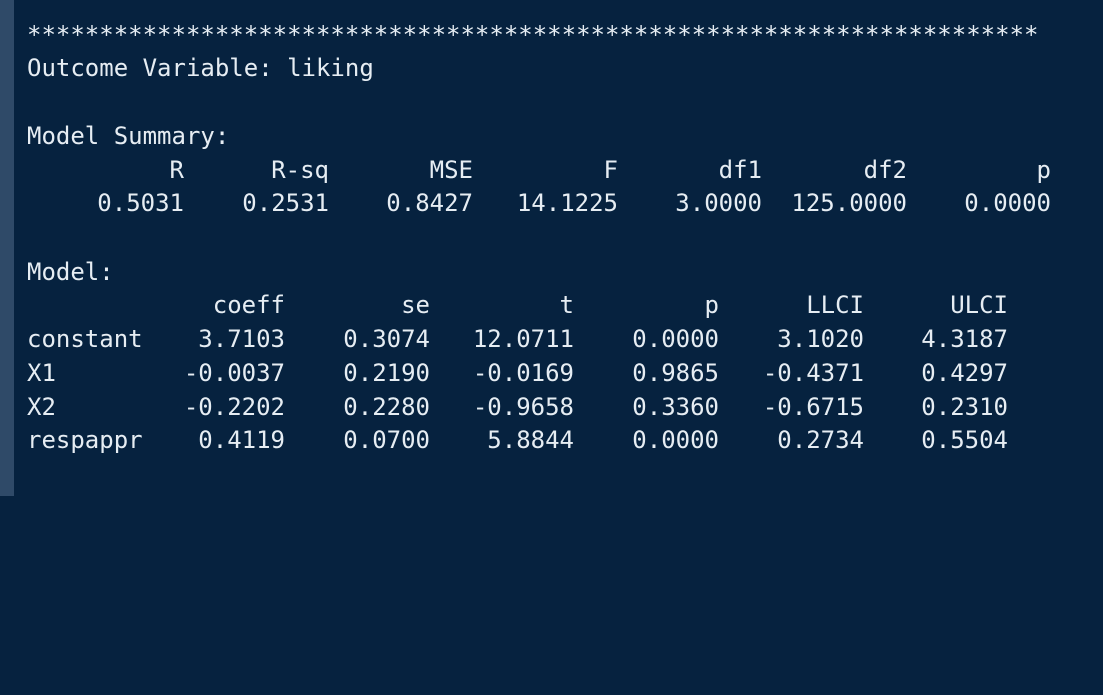 The width and height of the screenshot is (1103, 695). I want to click on cell-llci: -0.6715, so click(813, 407).